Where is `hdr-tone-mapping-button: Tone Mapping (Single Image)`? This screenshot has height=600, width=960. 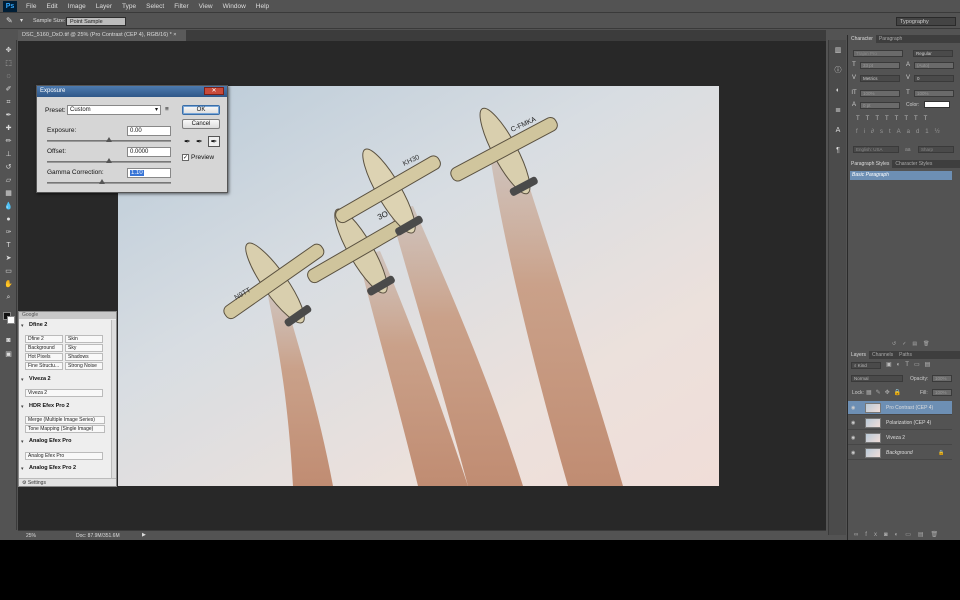 hdr-tone-mapping-button: Tone Mapping (Single Image) is located at coordinates (65, 429).